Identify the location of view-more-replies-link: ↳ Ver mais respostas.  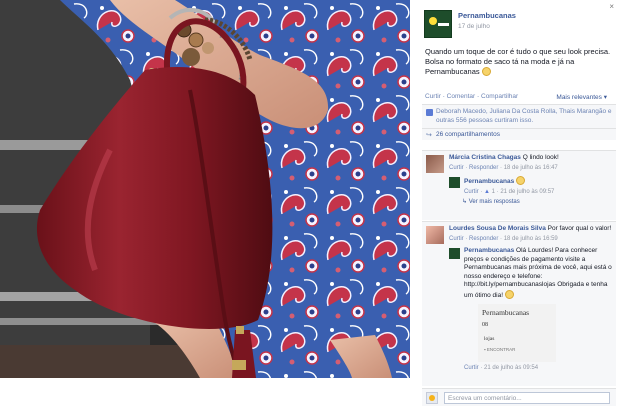
(539, 201).